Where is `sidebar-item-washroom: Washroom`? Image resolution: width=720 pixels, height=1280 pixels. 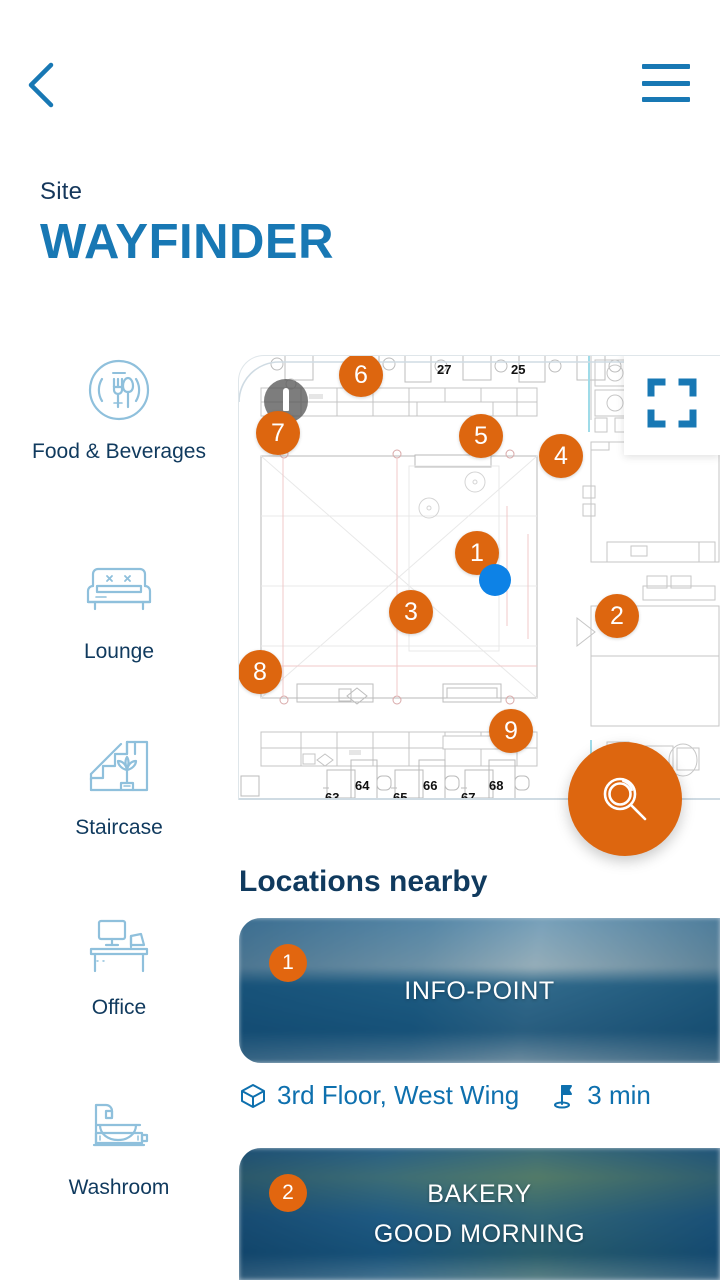
sidebar-item-washroom: Washroom is located at coordinates (119, 1145).